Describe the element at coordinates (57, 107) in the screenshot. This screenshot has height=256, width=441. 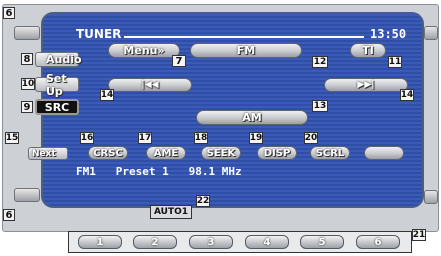
I see `src-button: SRC` at that location.